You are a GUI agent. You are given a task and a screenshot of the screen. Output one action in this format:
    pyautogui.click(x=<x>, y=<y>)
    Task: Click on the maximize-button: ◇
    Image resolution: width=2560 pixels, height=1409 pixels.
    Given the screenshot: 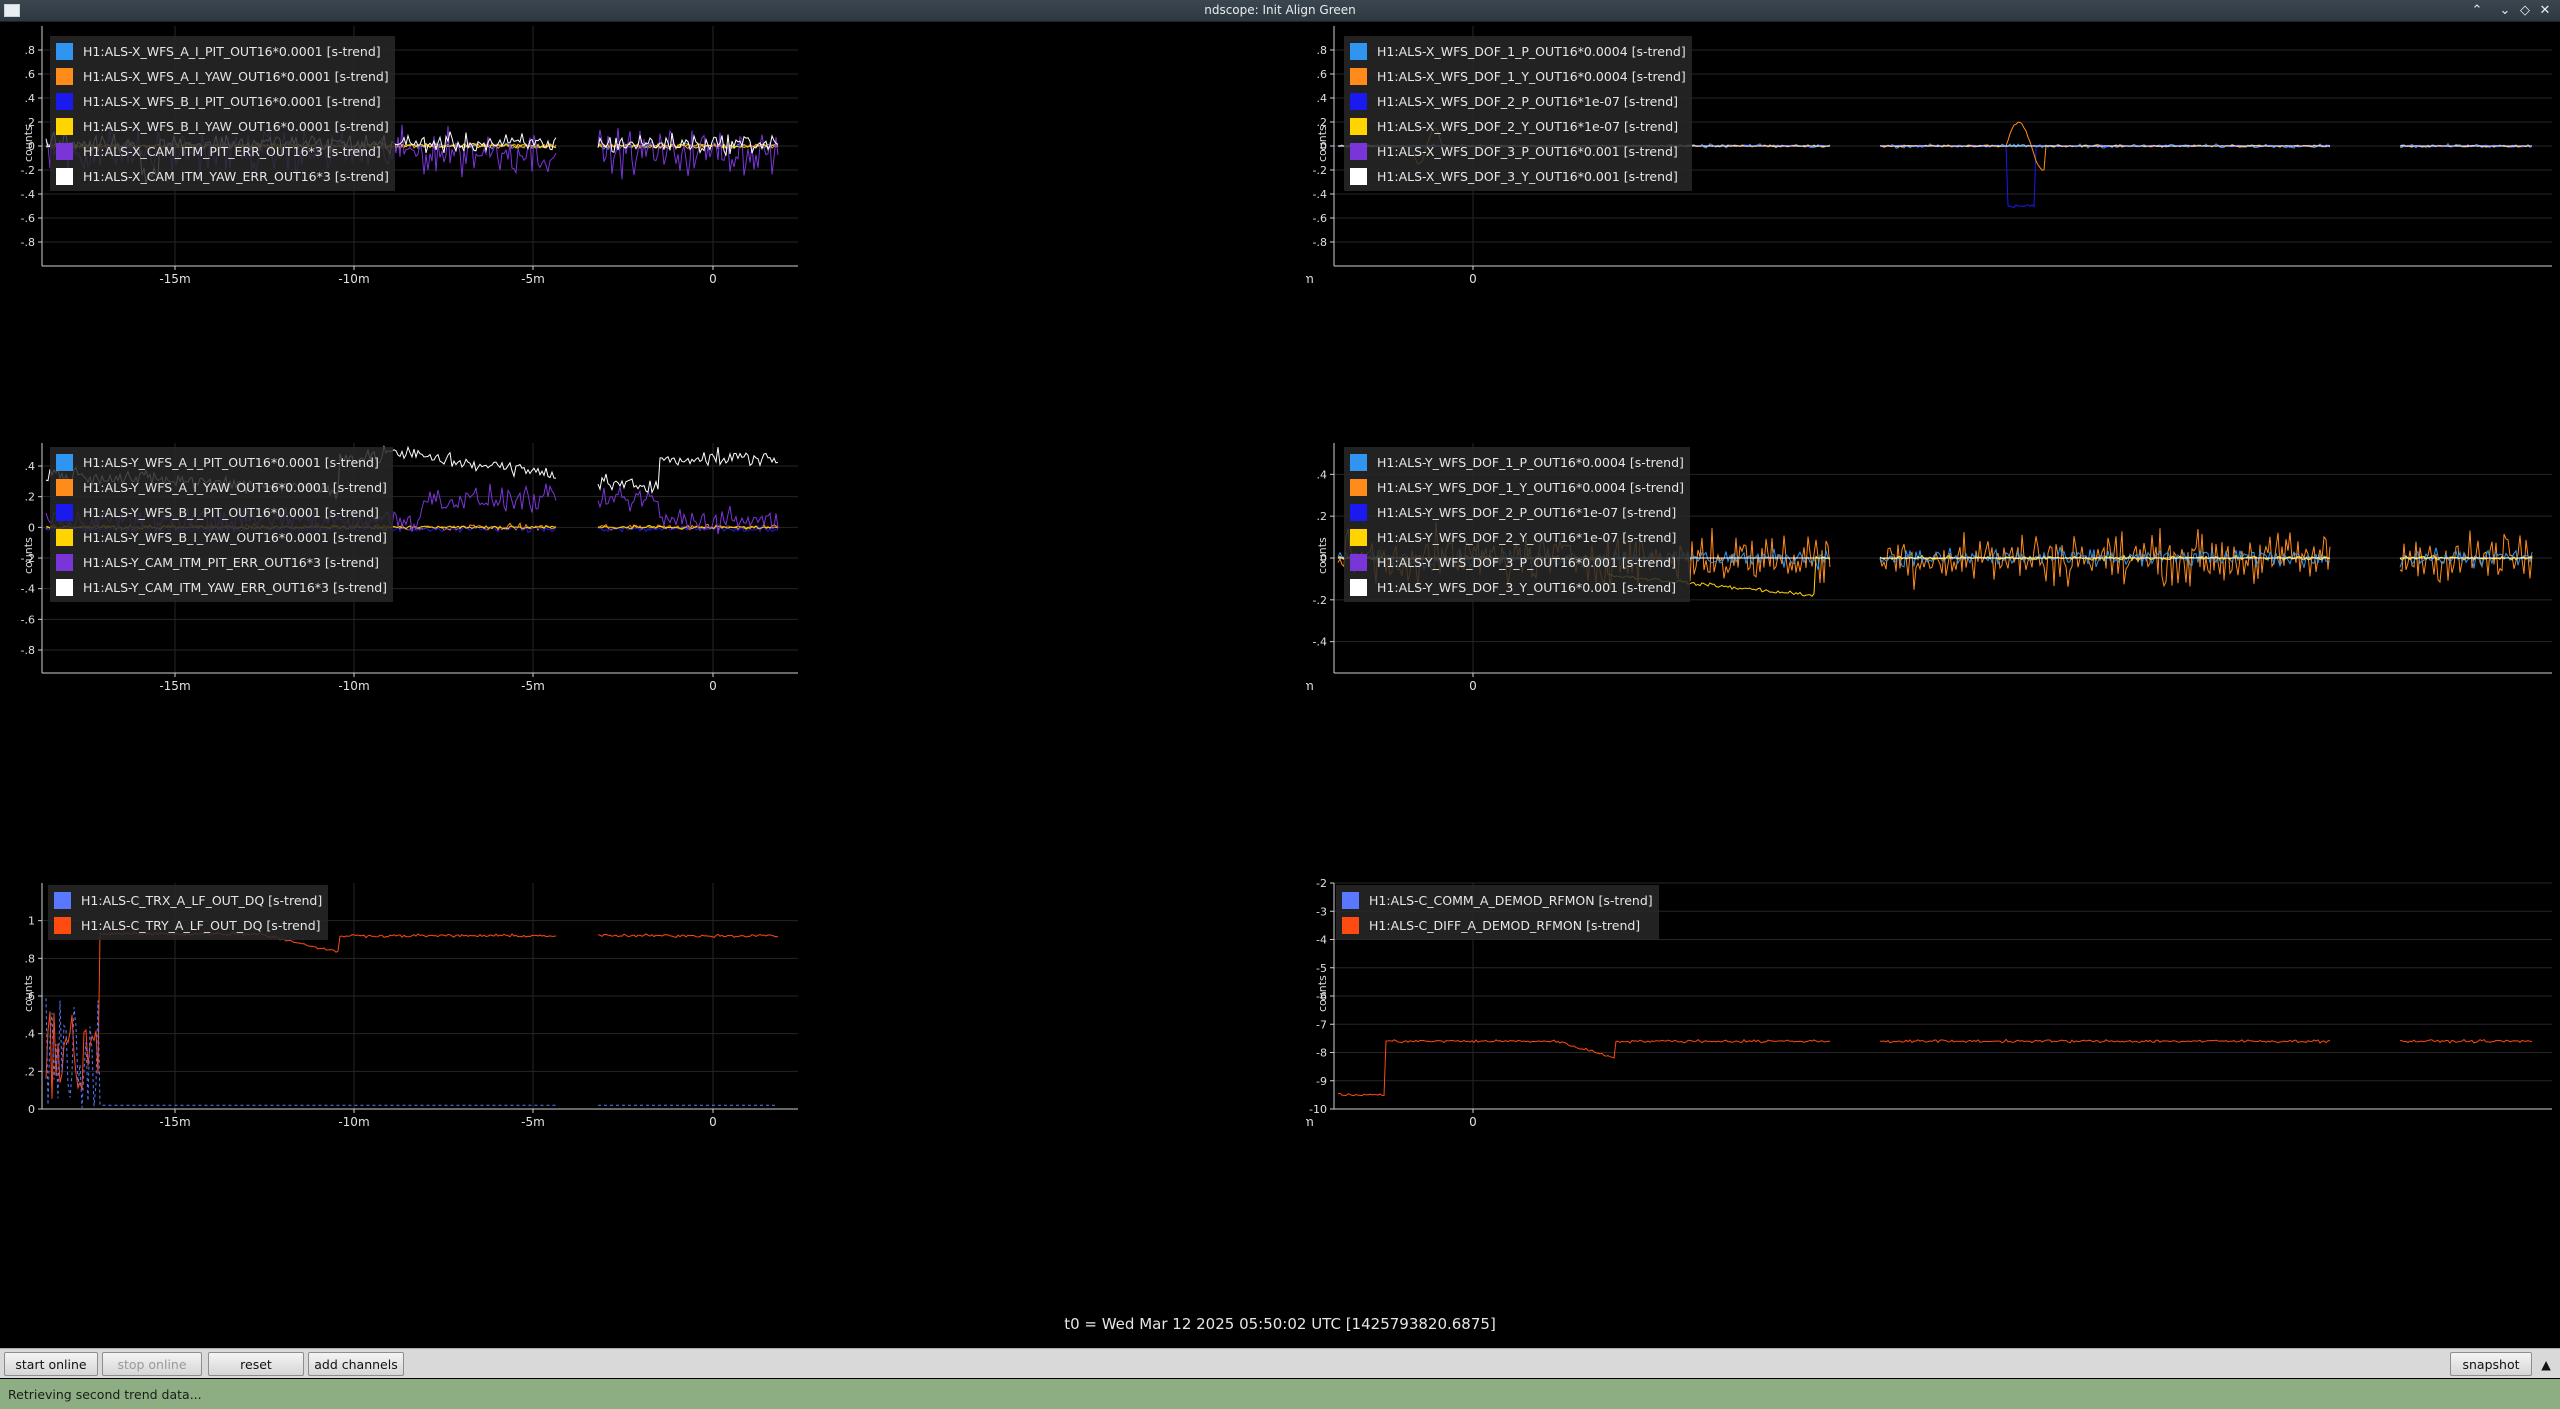 What is the action you would take?
    pyautogui.click(x=2525, y=11)
    